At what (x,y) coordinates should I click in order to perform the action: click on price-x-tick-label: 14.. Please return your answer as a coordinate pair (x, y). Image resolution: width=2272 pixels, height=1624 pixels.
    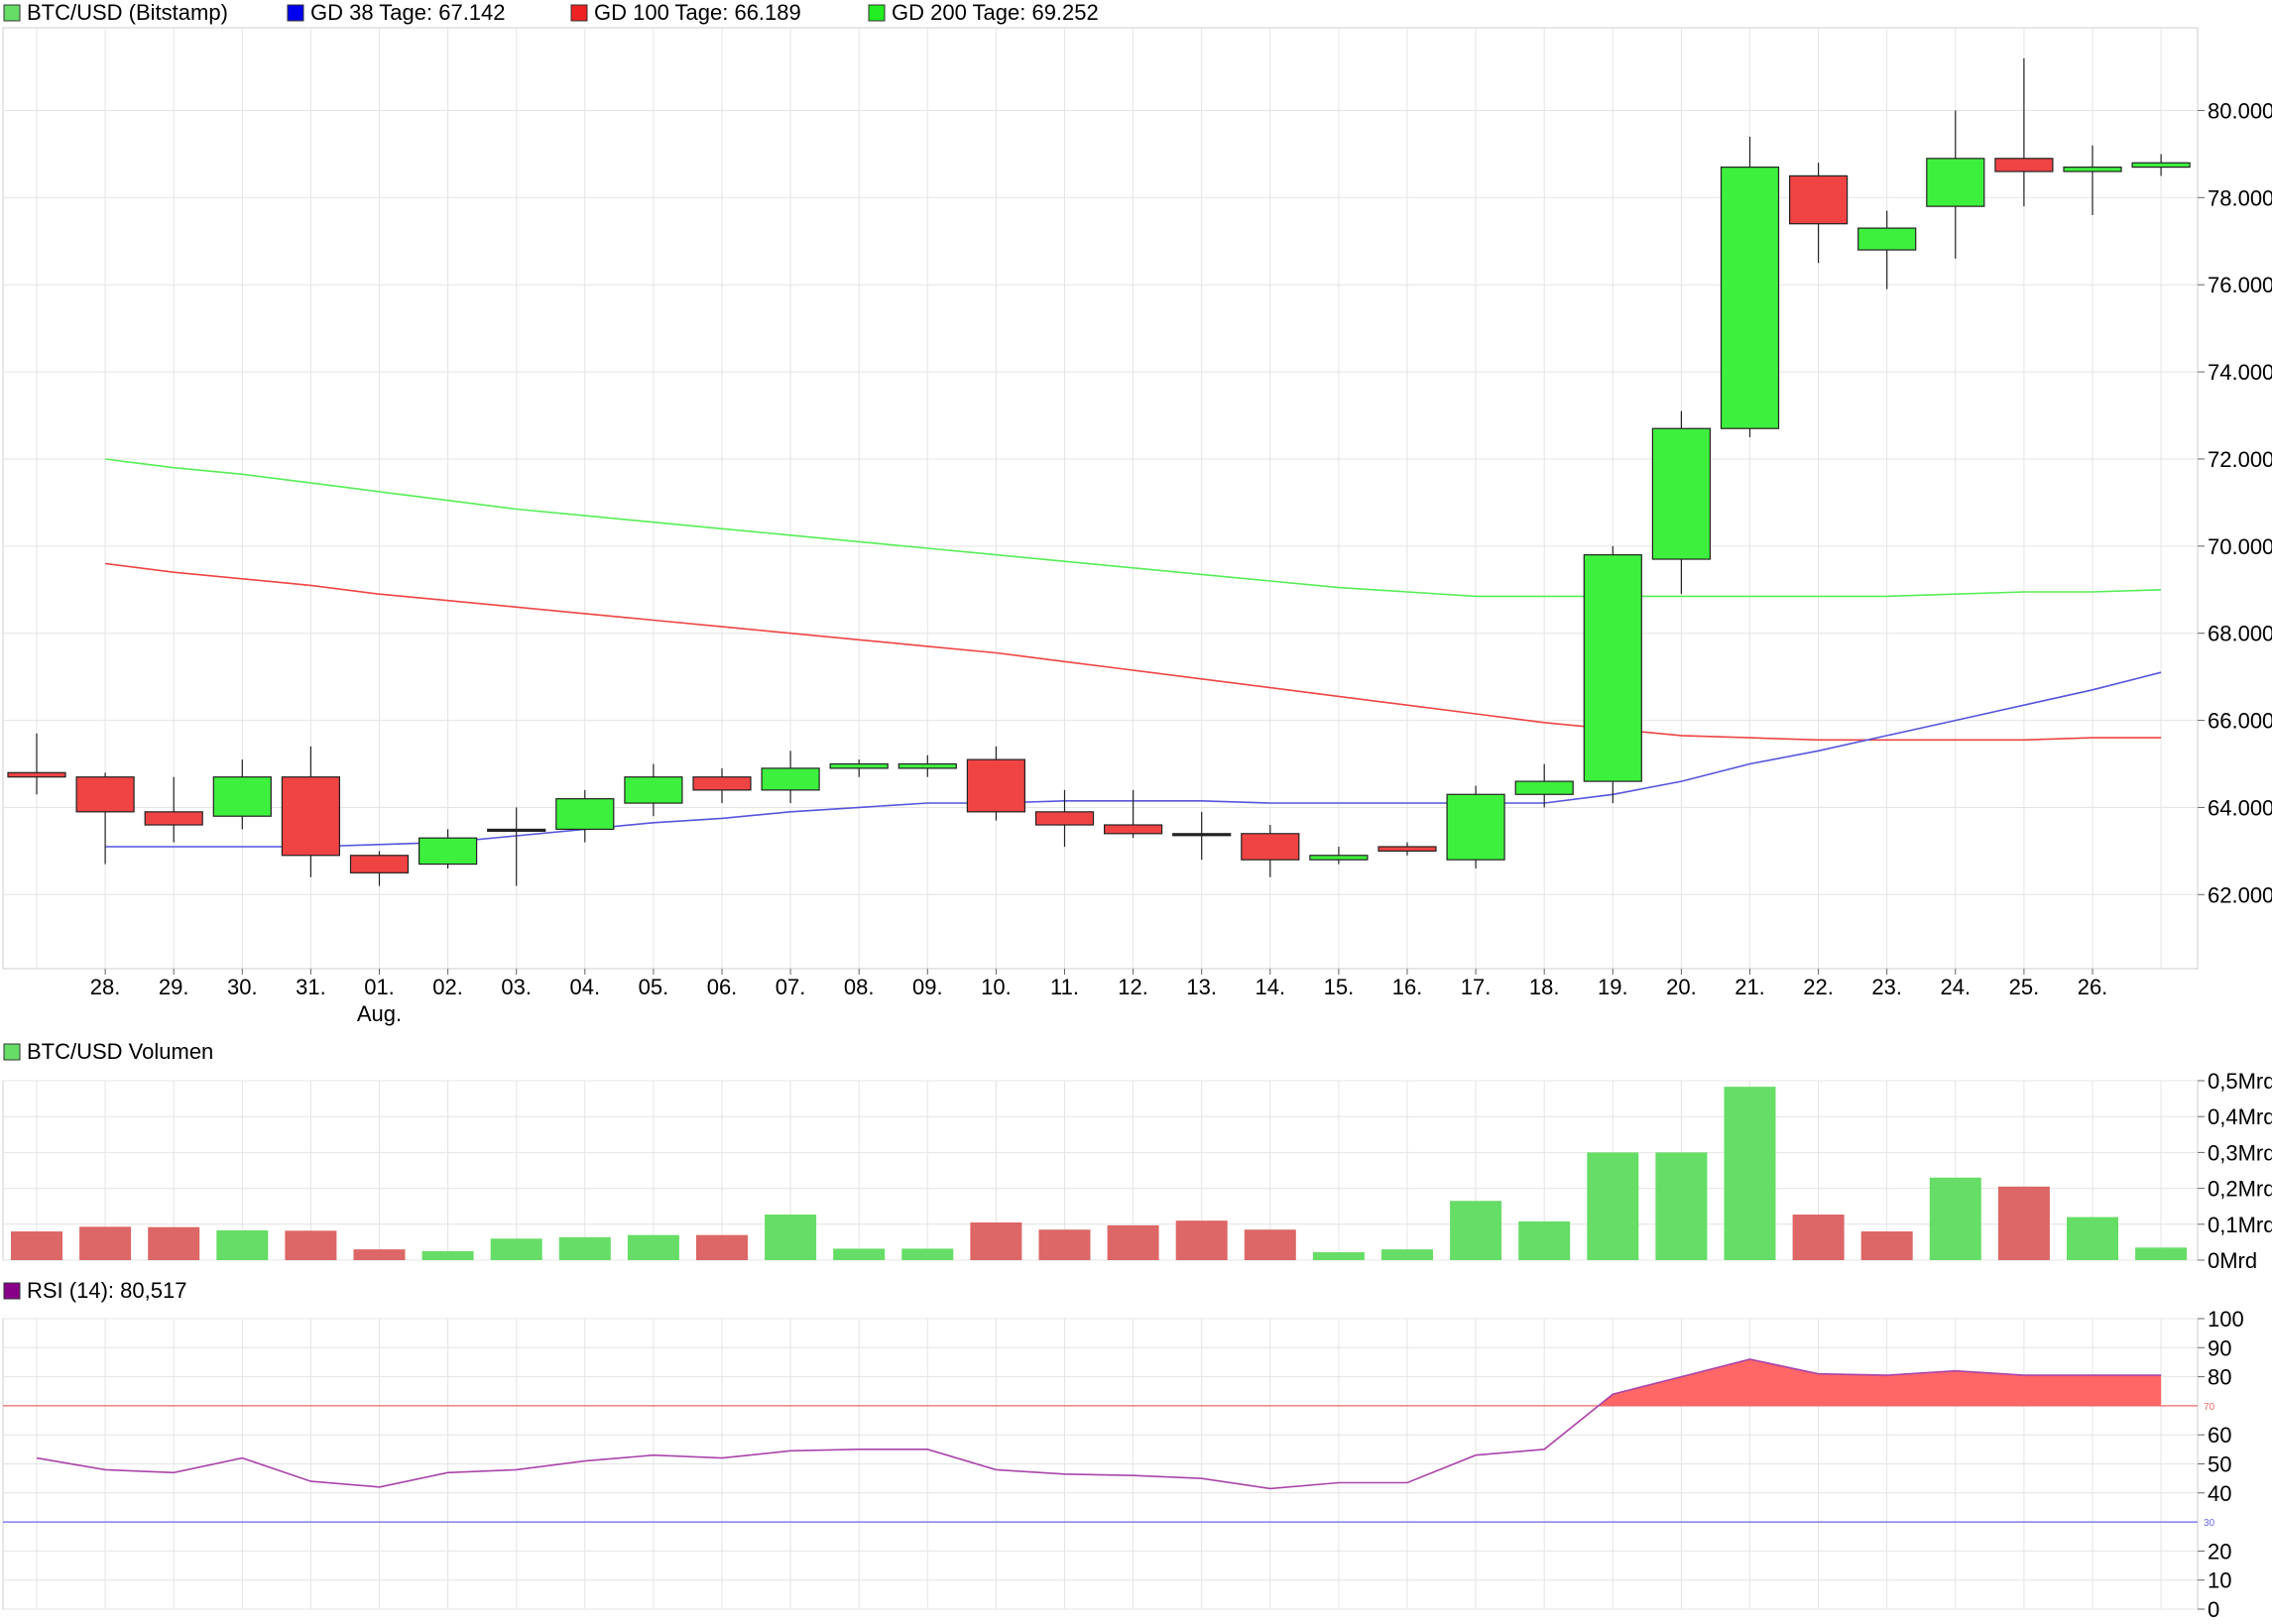
    Looking at the image, I should click on (1271, 987).